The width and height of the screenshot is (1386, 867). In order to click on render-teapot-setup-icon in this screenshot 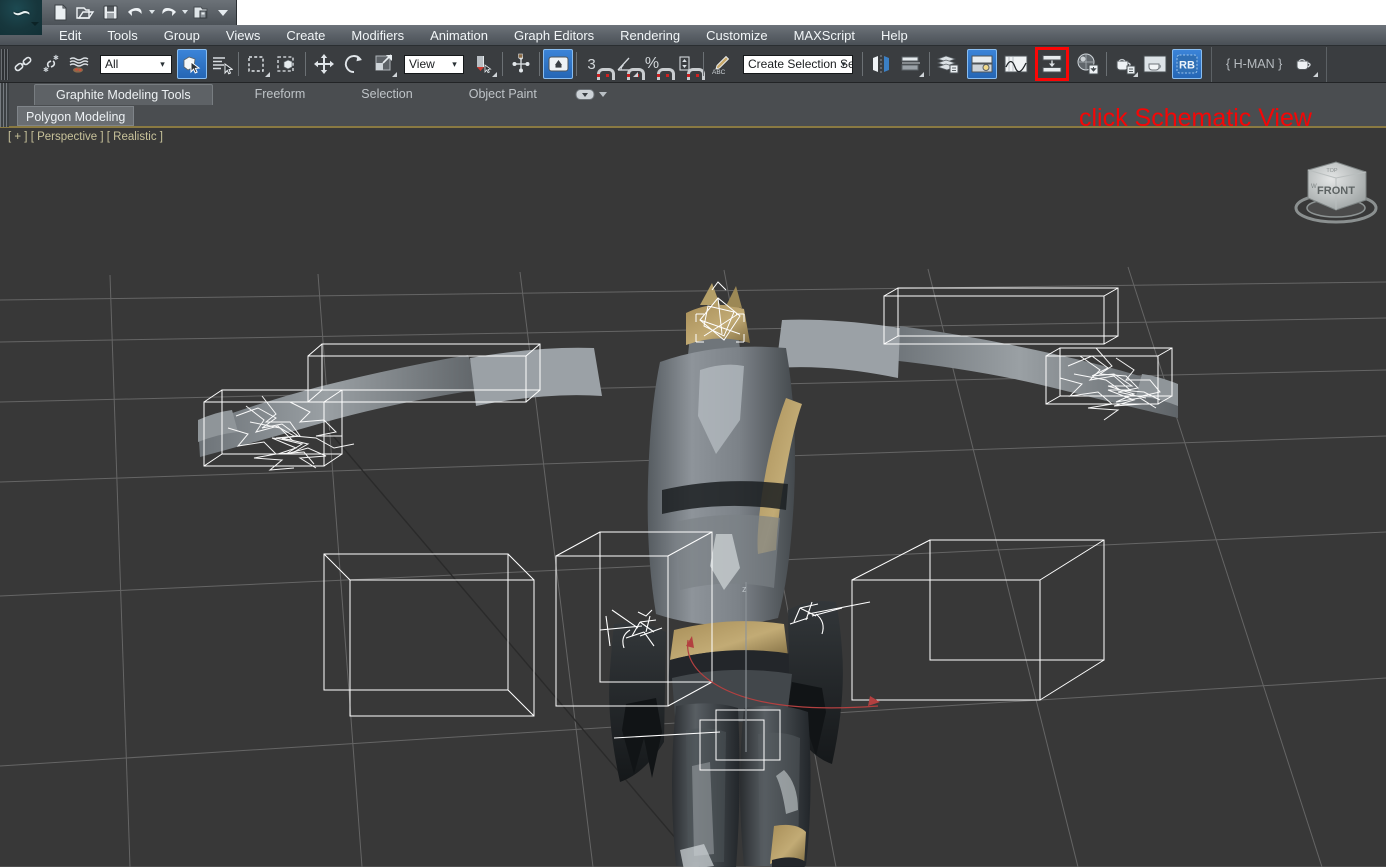, I will do `click(1125, 64)`.